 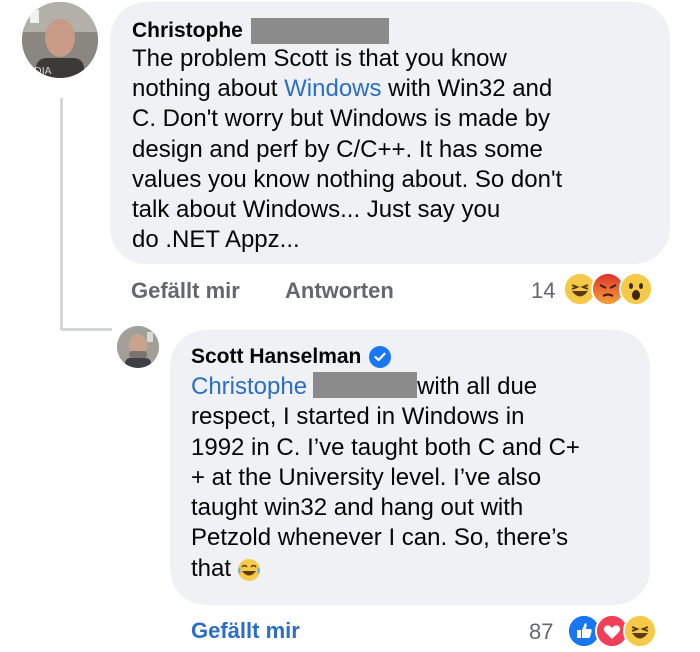 What do you see at coordinates (138, 347) in the screenshot?
I see `reply-avatar` at bounding box center [138, 347].